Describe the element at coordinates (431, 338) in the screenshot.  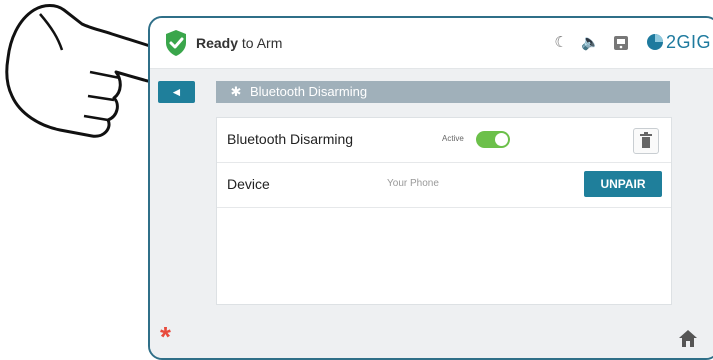
I see `bottom-bar: *` at that location.